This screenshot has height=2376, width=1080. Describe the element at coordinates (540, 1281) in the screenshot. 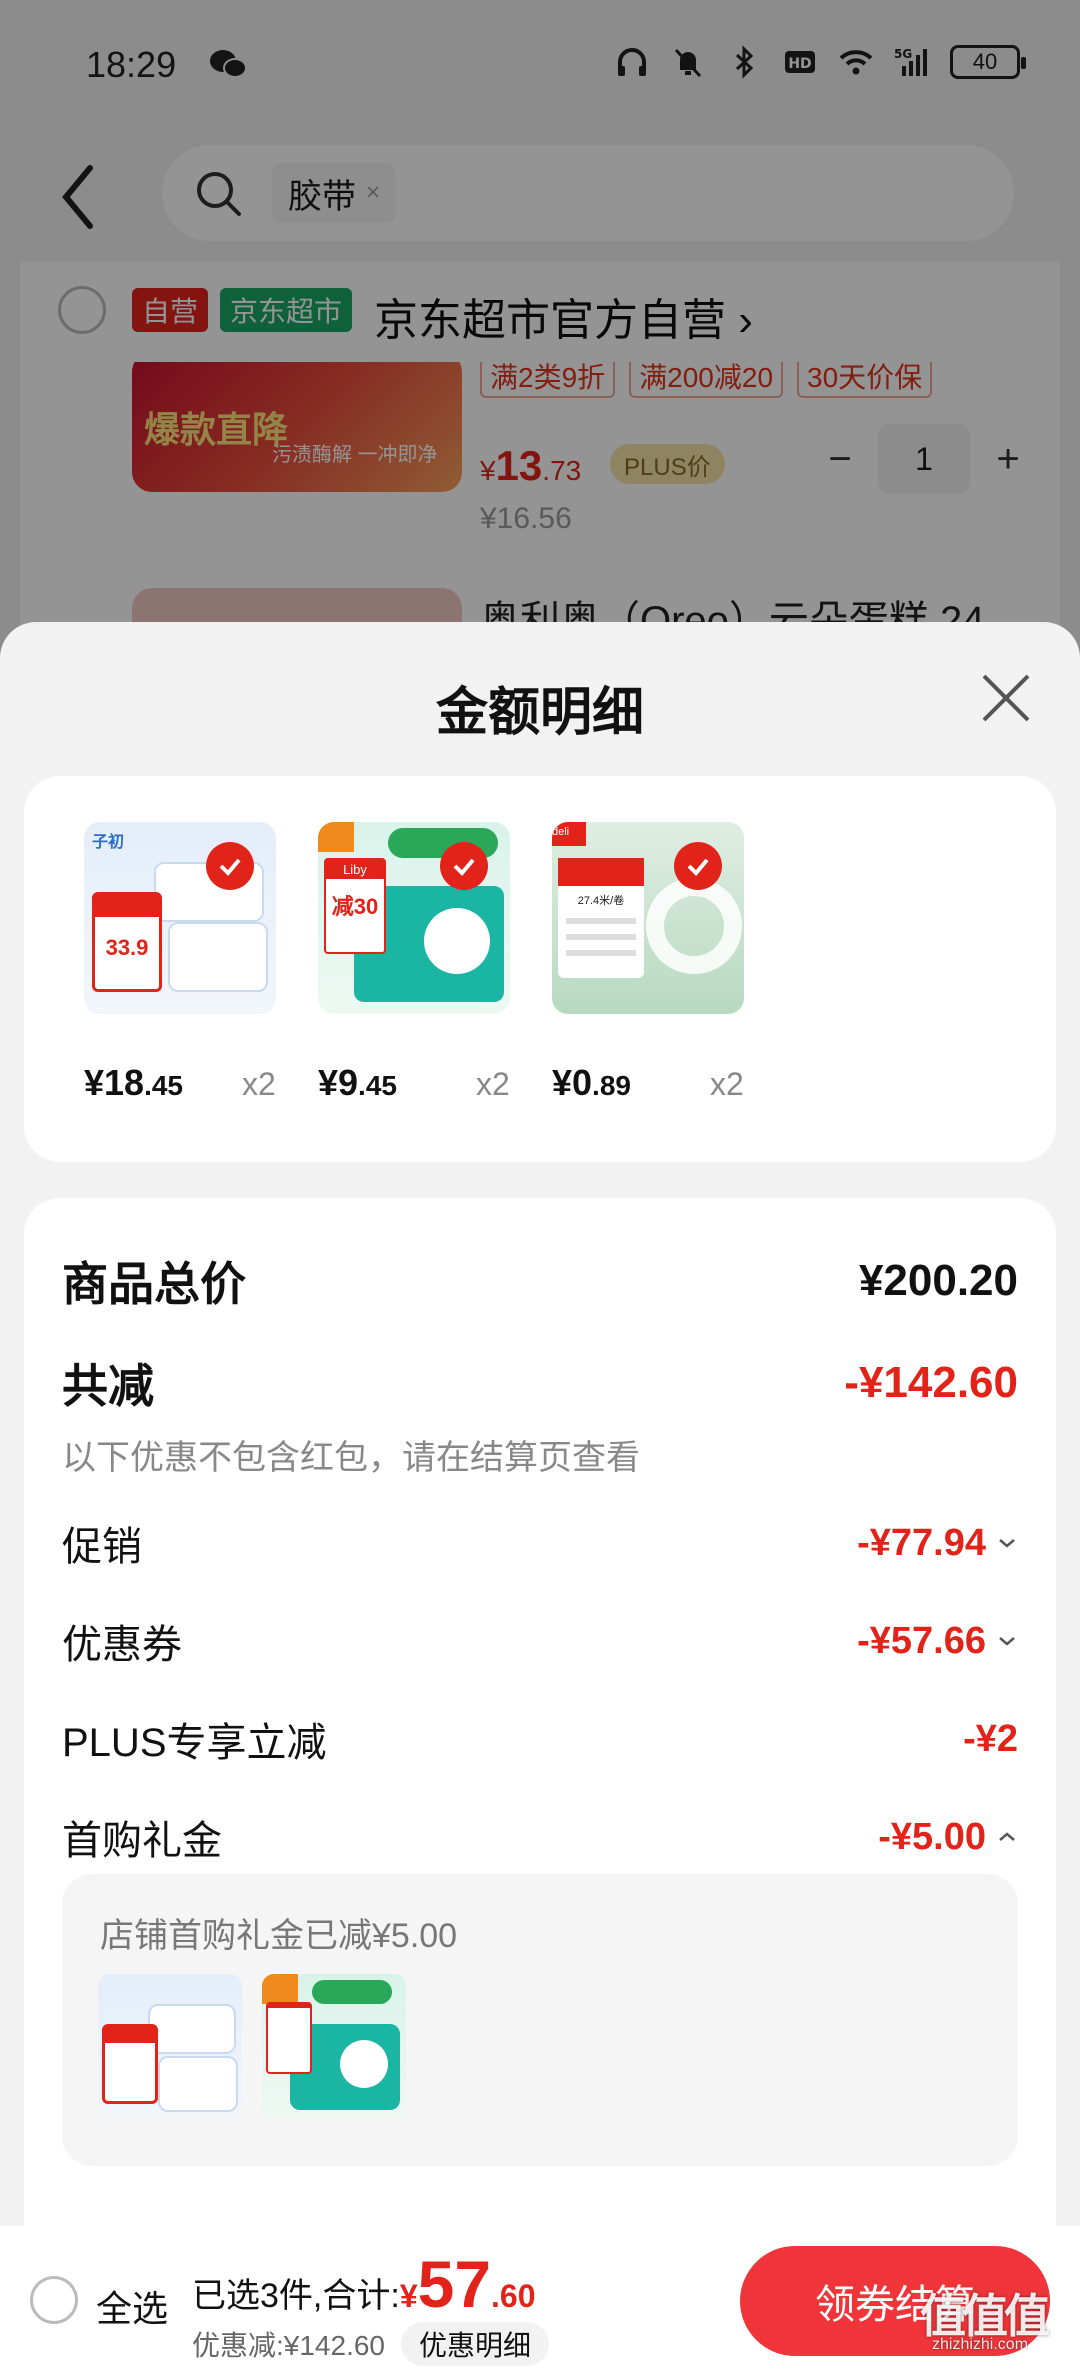

I see `total-price-row: 商品总价 ¥200.20` at that location.